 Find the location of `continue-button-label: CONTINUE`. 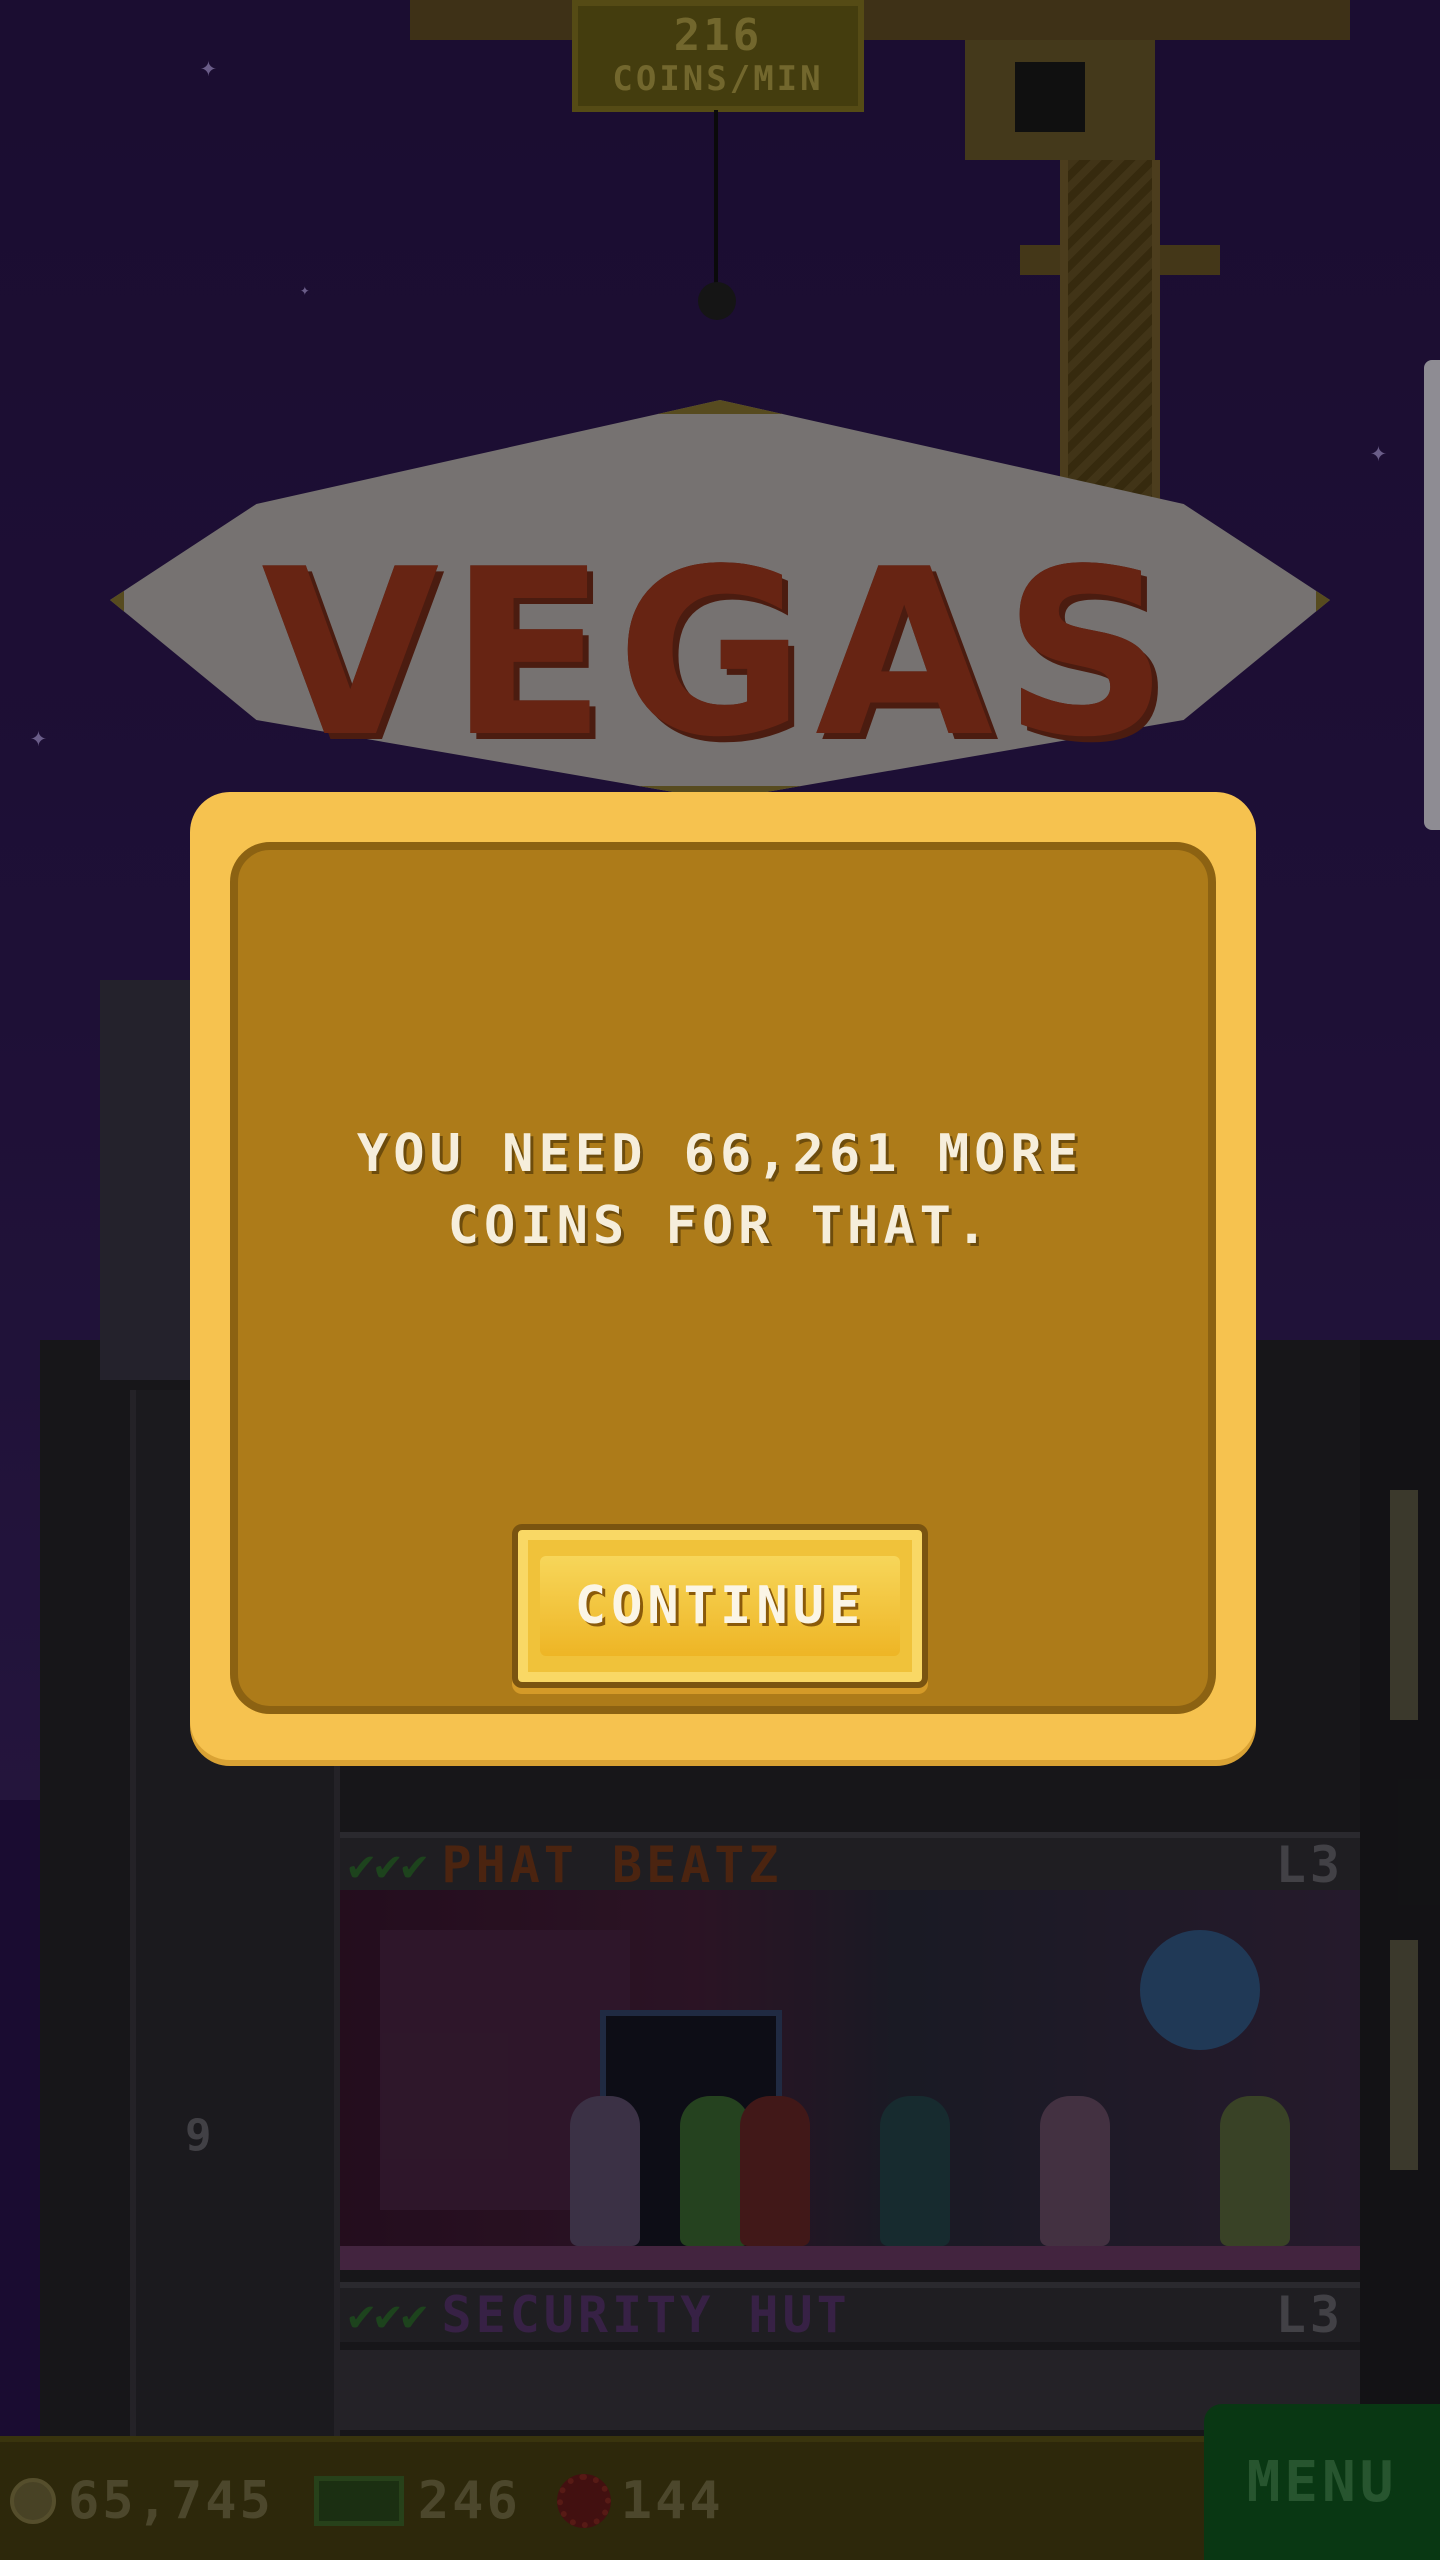

continue-button-label: CONTINUE is located at coordinates (720, 1606).